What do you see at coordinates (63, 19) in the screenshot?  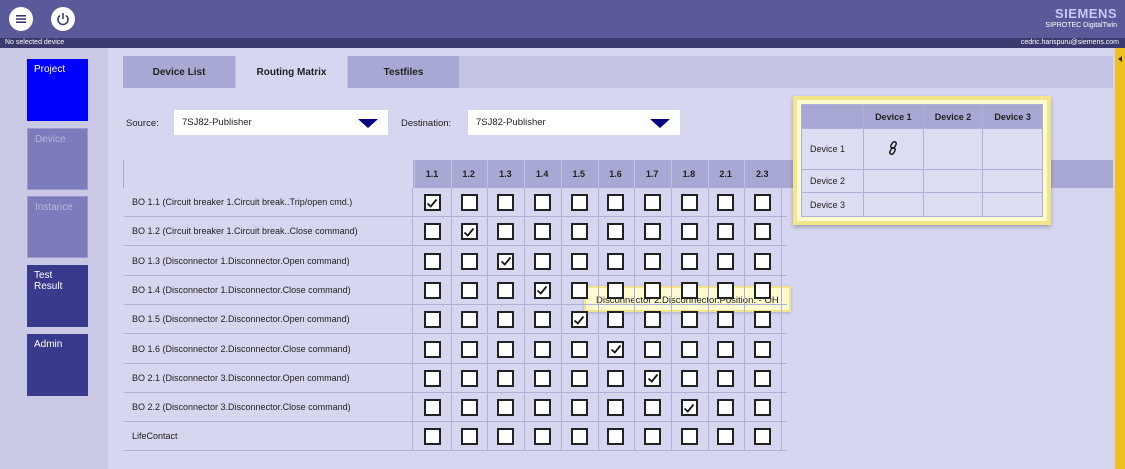 I see `power-button` at bounding box center [63, 19].